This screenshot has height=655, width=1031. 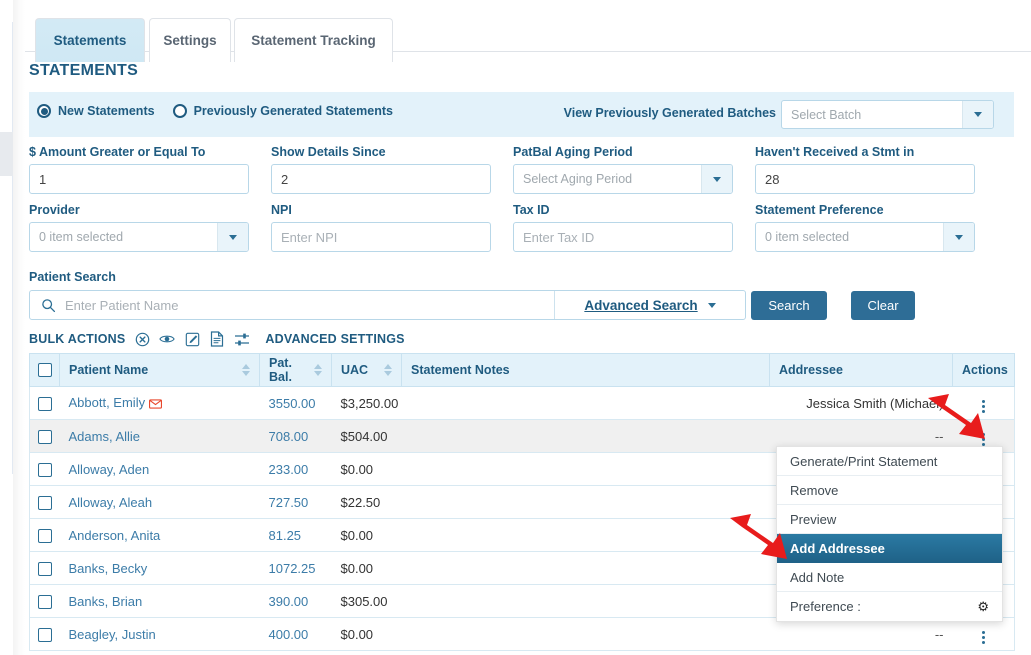 I want to click on select-all-checkbox, so click(x=44, y=370).